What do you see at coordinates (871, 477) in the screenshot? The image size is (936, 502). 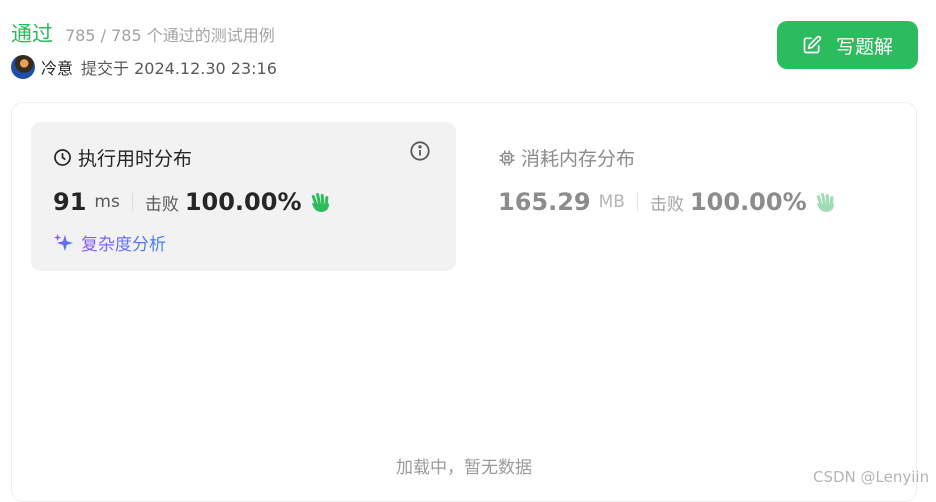 I see `watermark: CSDN @Lenyiin` at bounding box center [871, 477].